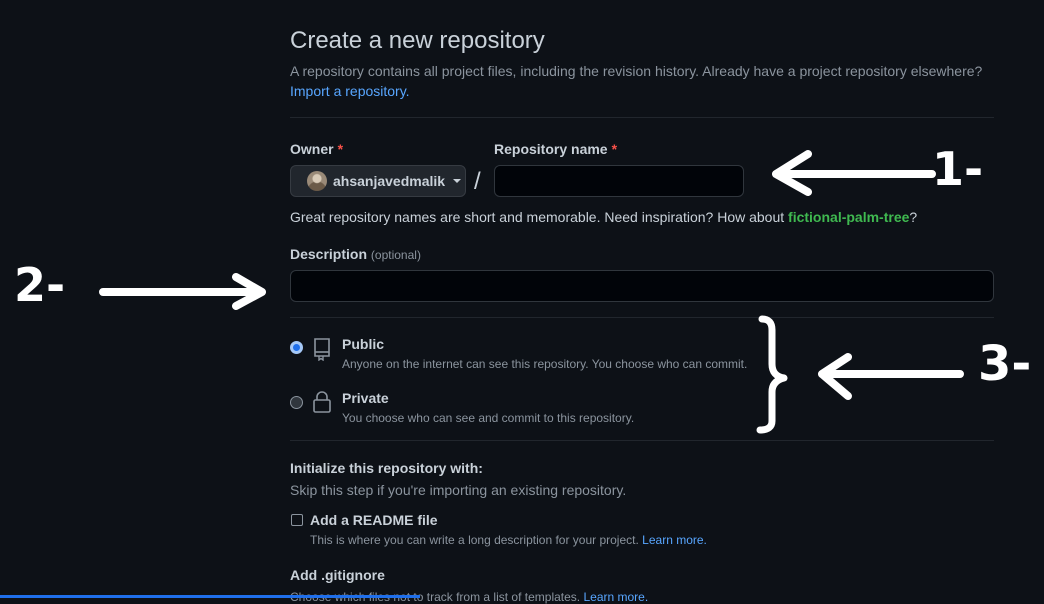 This screenshot has width=1044, height=604. What do you see at coordinates (1005, 364) in the screenshot?
I see `annotation-3: 3-` at bounding box center [1005, 364].